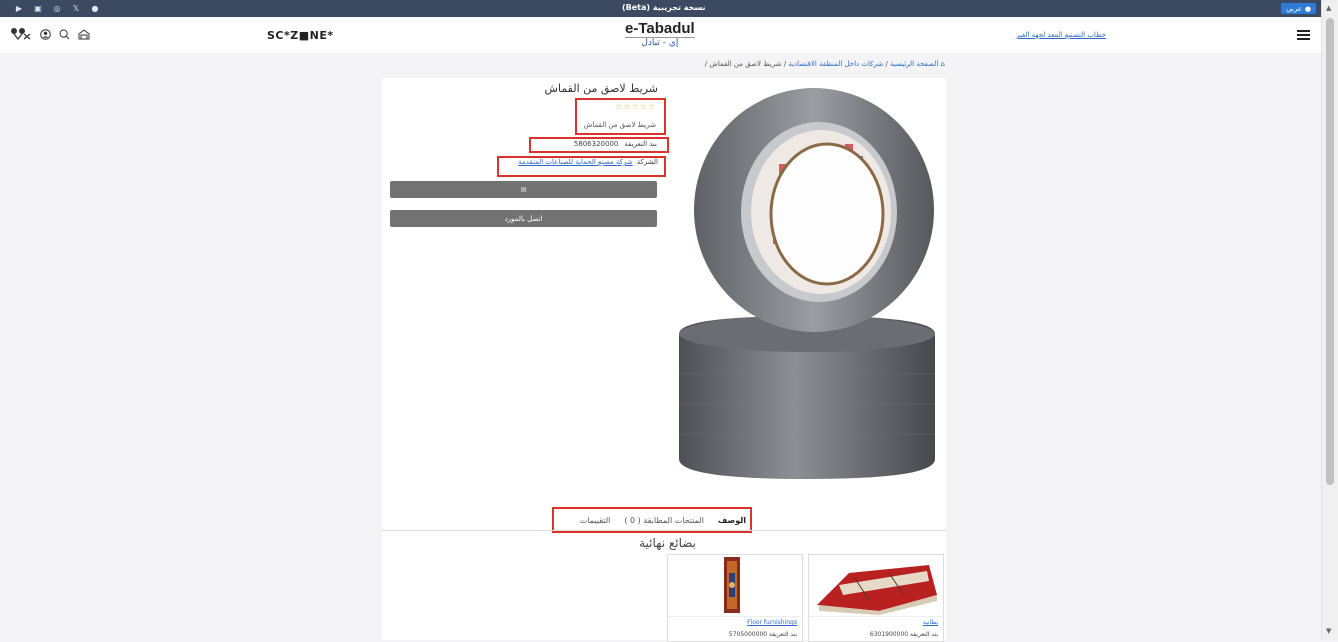 This screenshot has height=642, width=1338. I want to click on card-code: بند التعريفة 5705000000, so click(763, 634).